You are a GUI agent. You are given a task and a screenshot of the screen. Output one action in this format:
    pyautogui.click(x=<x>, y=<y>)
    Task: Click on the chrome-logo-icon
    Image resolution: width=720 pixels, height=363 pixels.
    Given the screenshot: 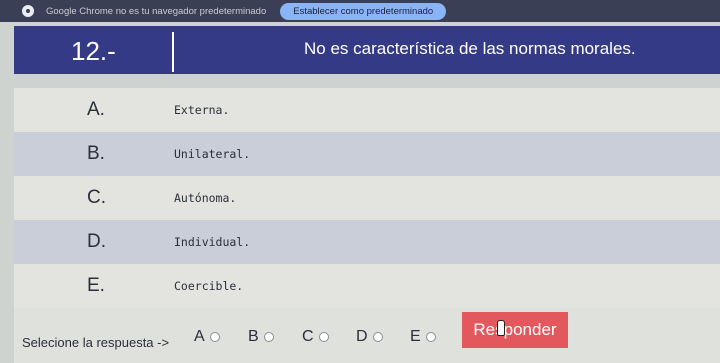 What is the action you would take?
    pyautogui.click(x=28, y=11)
    